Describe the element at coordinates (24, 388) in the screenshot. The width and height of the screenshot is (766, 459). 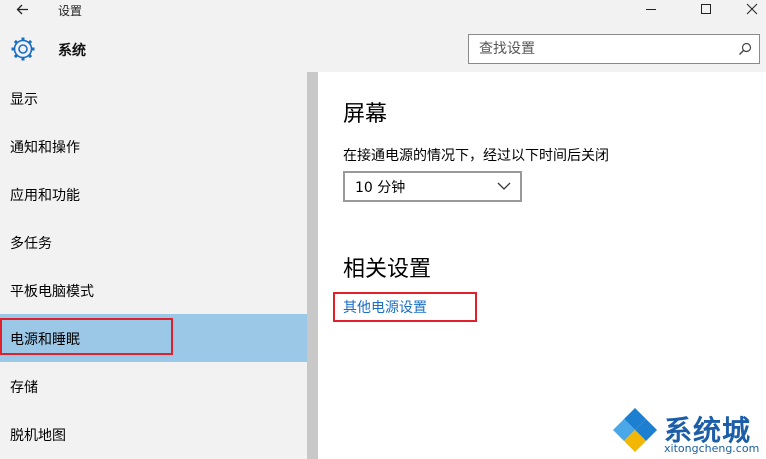
I see `sidebar-item-label: 存储` at that location.